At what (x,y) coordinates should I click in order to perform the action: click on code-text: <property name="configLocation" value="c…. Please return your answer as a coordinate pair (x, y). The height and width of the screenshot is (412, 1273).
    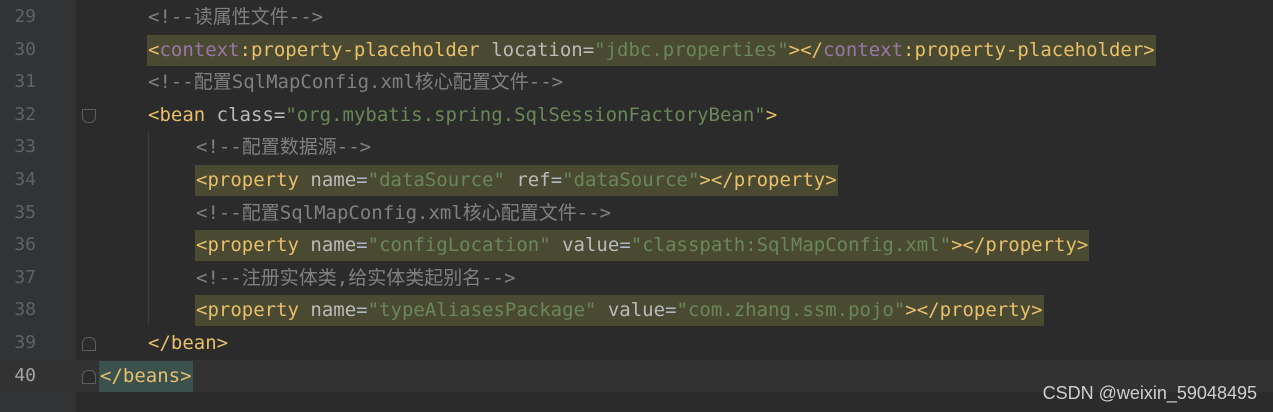
    Looking at the image, I should click on (642, 245).